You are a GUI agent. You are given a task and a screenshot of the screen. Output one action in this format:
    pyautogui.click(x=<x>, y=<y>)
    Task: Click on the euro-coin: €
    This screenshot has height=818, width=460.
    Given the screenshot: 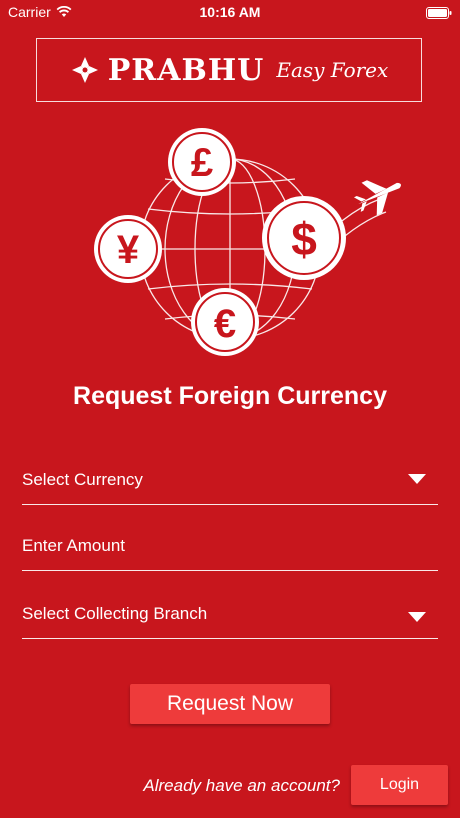 What is the action you would take?
    pyautogui.click(x=225, y=322)
    